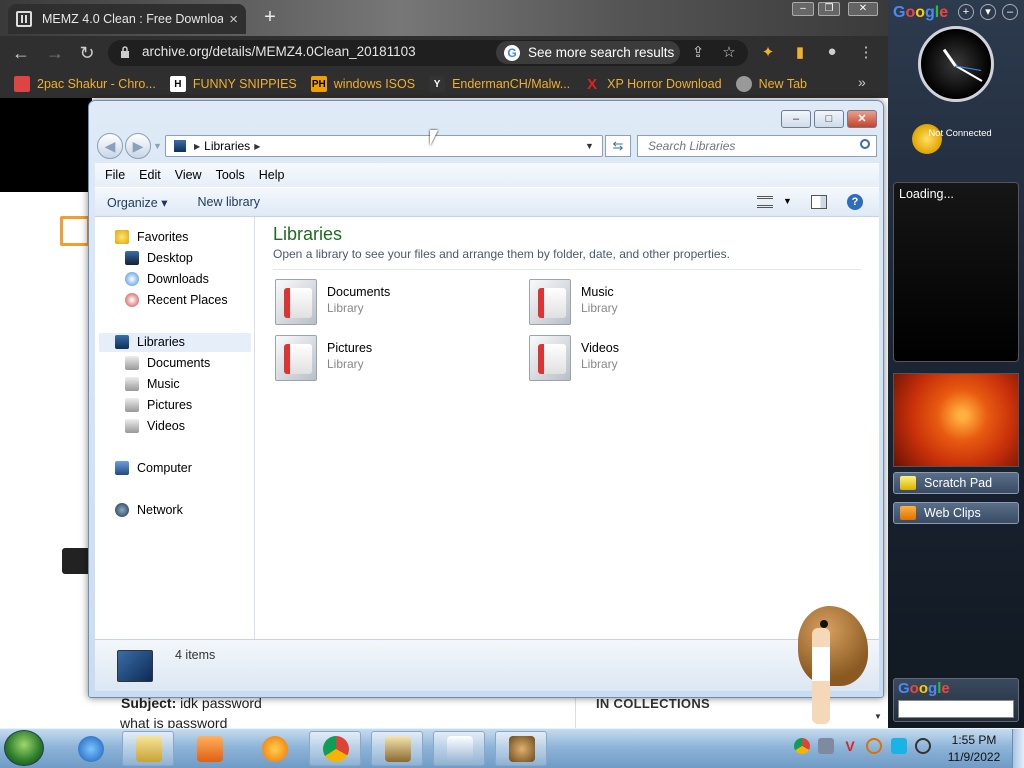  I want to click on bookmark-windows-isos: PH windows ISOS, so click(362, 84).